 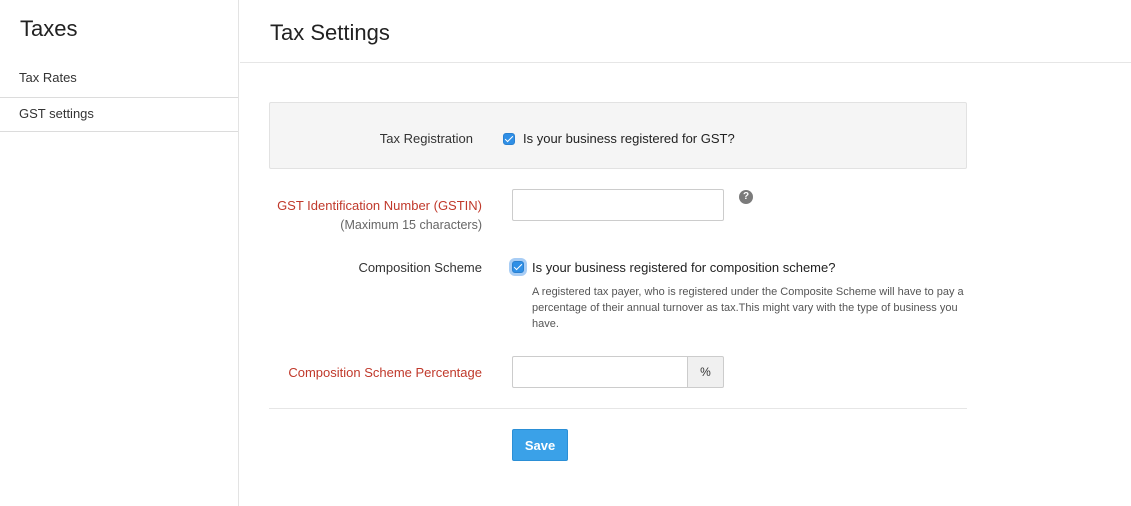 I want to click on tax-registration-label: Tax Registration, so click(x=426, y=138).